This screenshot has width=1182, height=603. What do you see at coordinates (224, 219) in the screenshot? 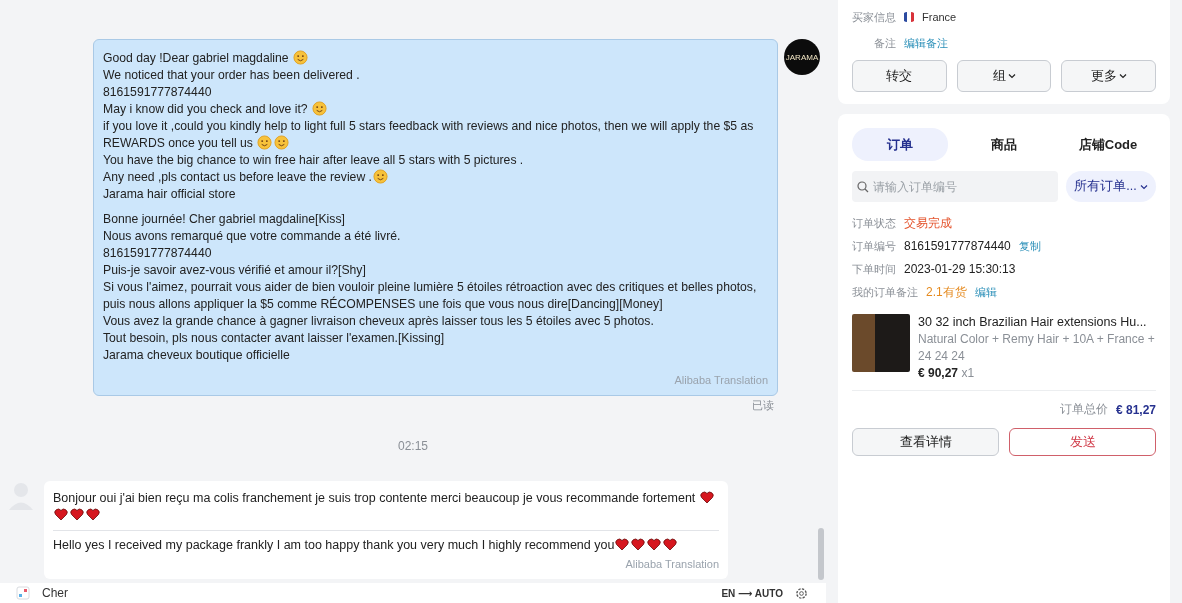
I see `message-line: Bonne journée! Cher gabriel magdaline[Kiss]` at bounding box center [224, 219].